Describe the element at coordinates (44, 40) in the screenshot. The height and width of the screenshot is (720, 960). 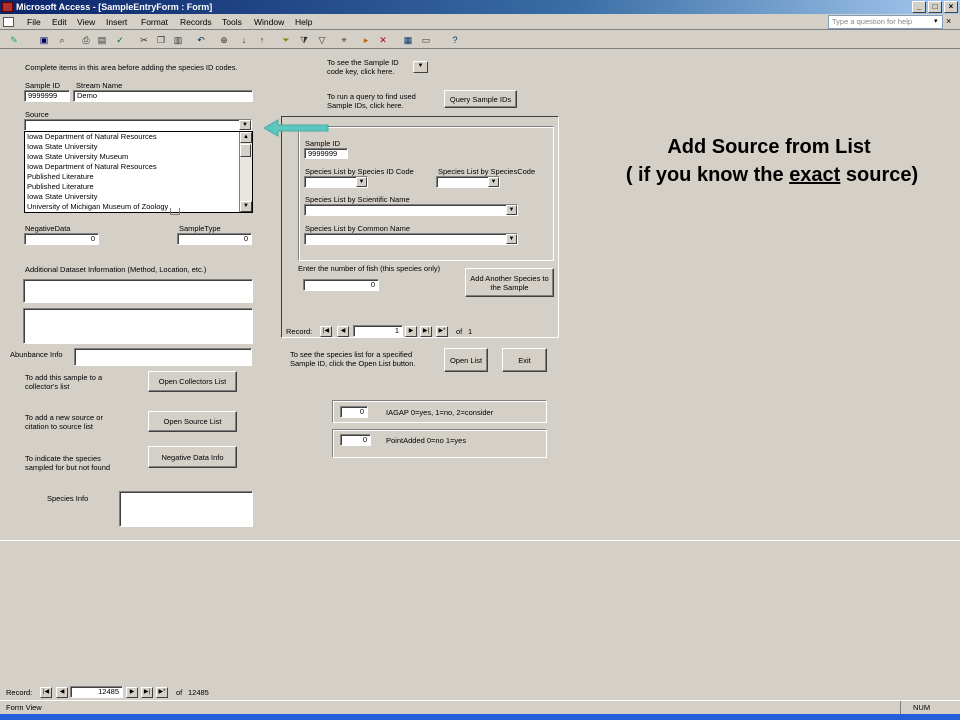
I see `save-icon: ▣` at that location.